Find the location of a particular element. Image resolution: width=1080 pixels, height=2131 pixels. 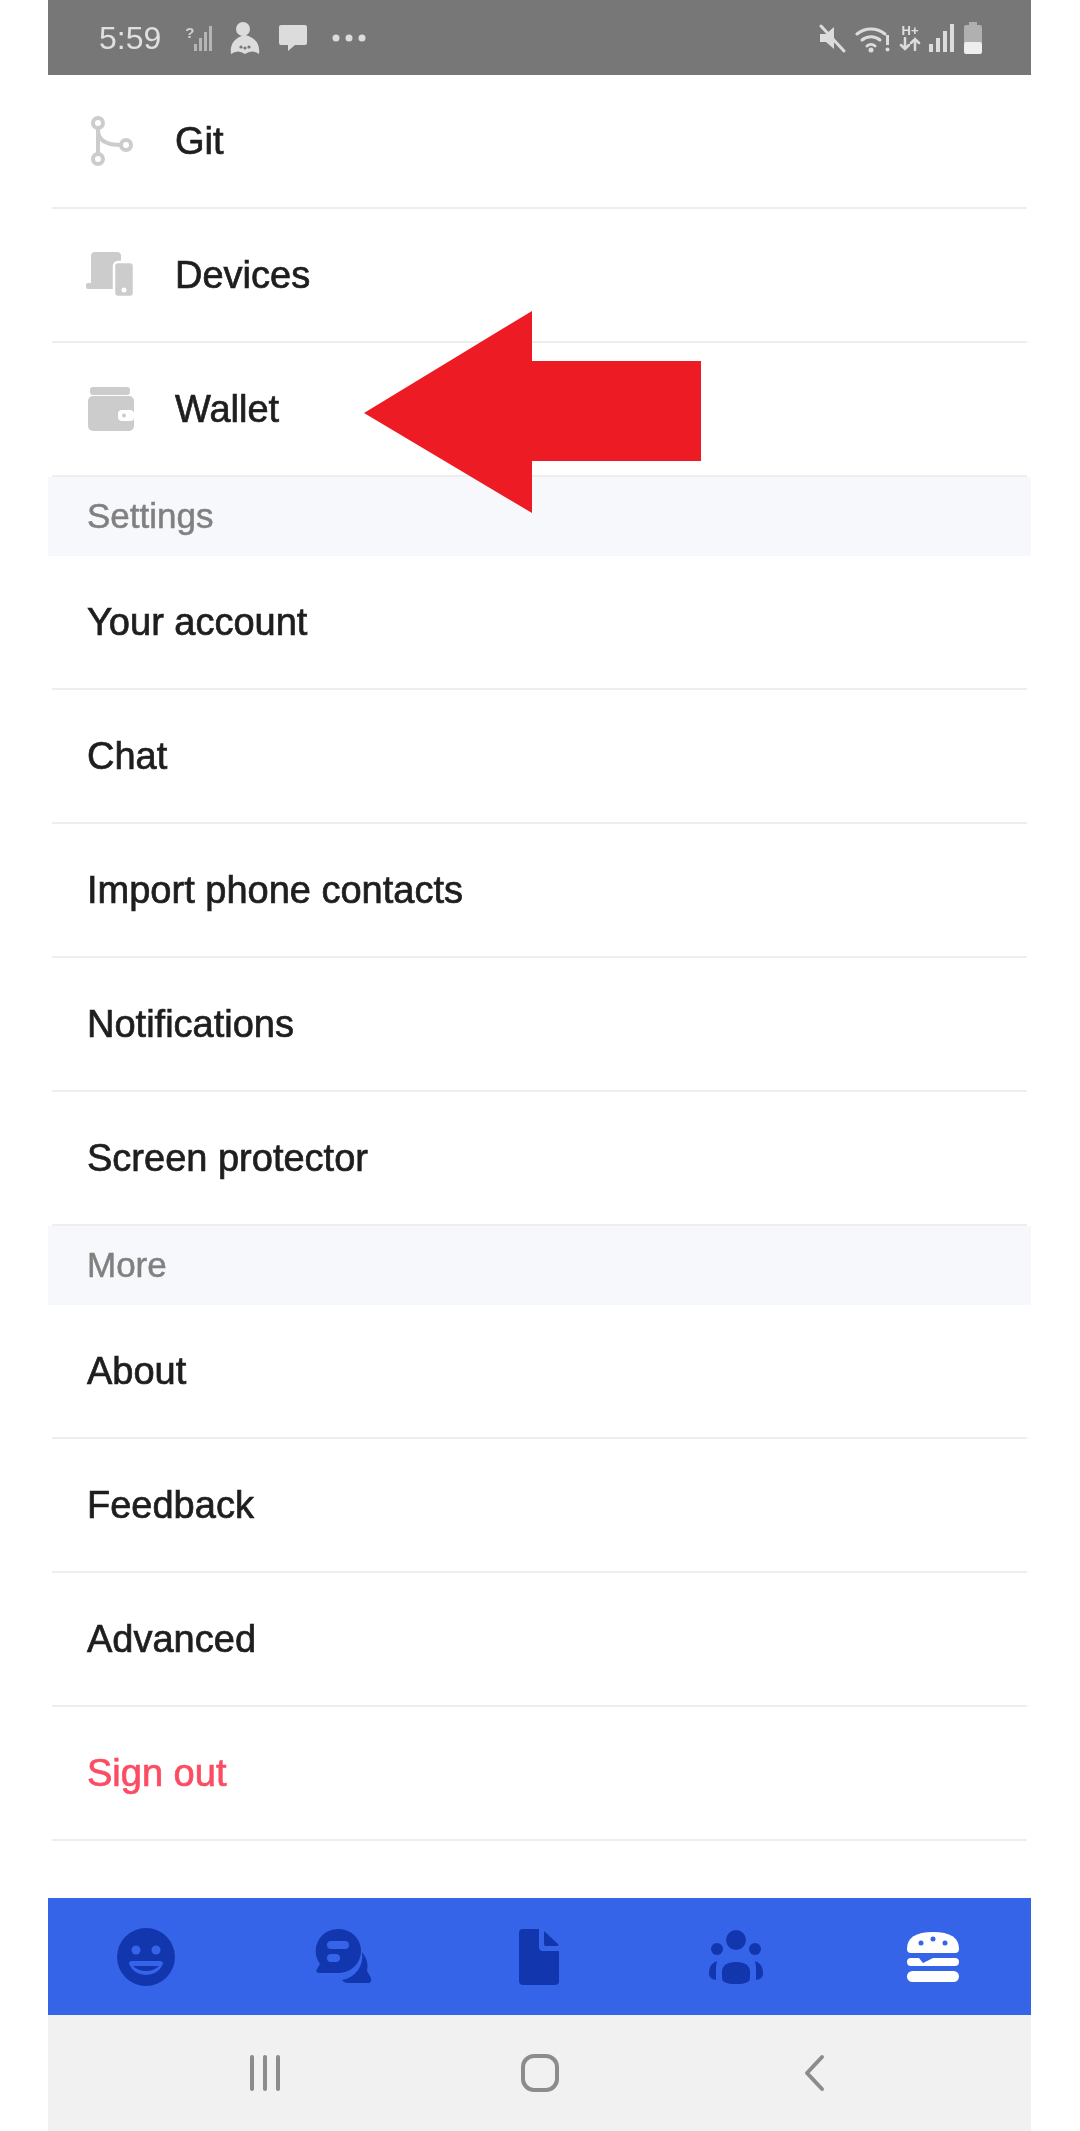

menu-item: Chat is located at coordinates (539, 757).